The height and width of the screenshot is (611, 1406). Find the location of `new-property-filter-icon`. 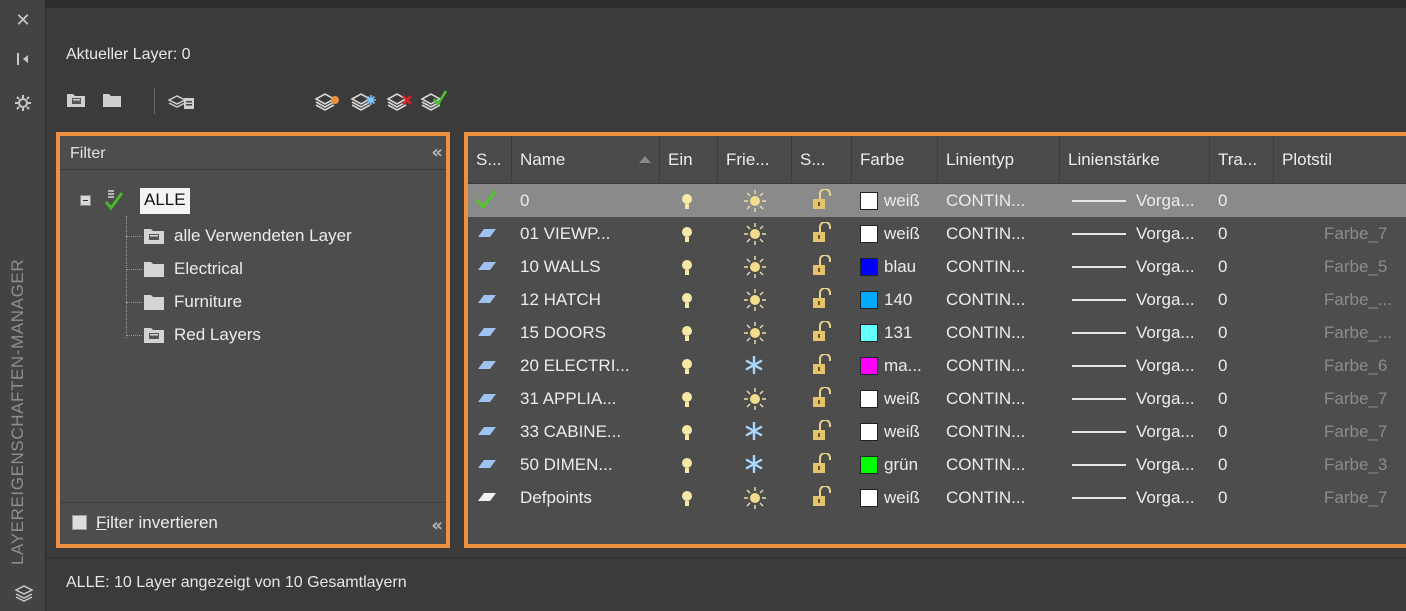

new-property-filter-icon is located at coordinates (76, 100).